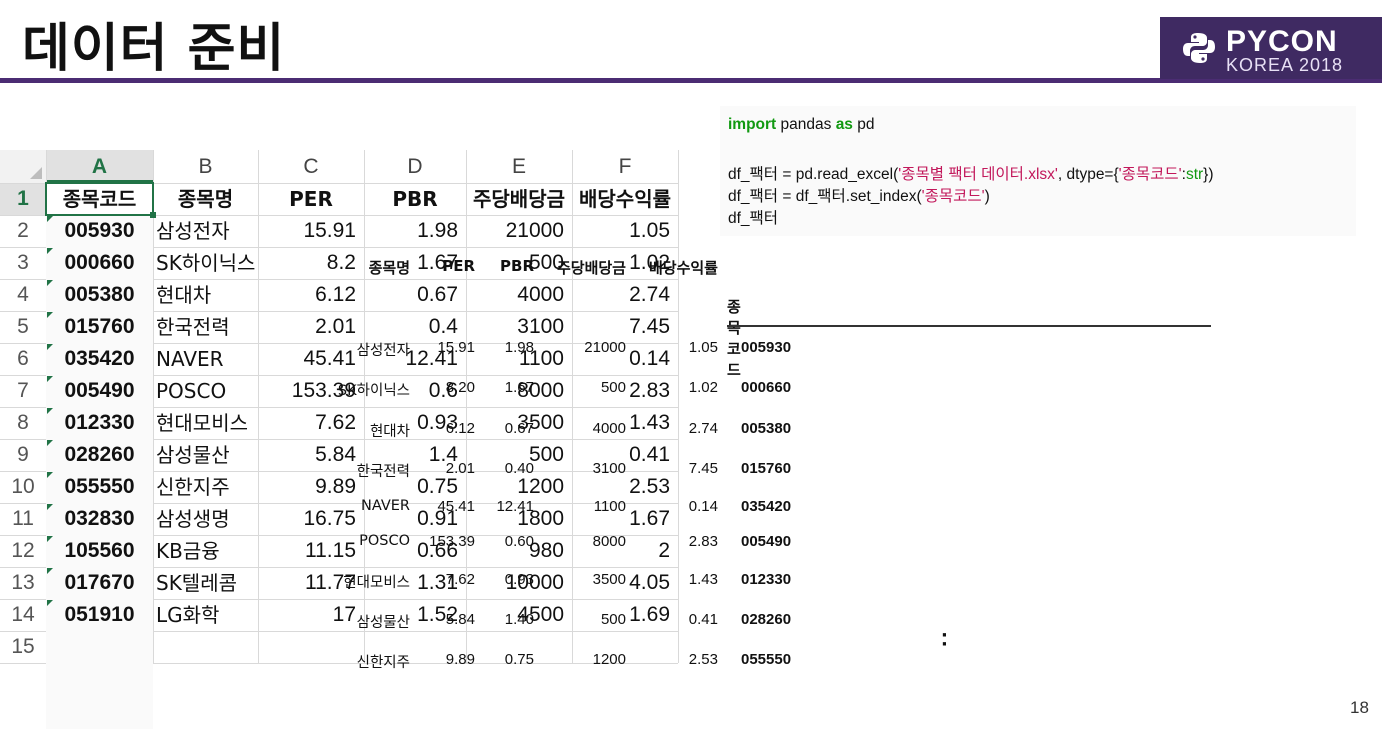  What do you see at coordinates (703, 468) in the screenshot?
I see `dataframe-value-cell: 7.45` at bounding box center [703, 468].